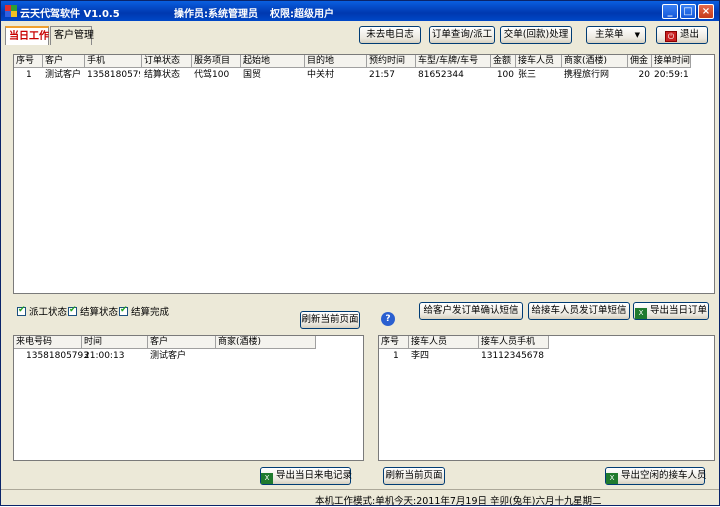  Describe the element at coordinates (462, 35) in the screenshot. I see `order-query-button: 订单查询/派工` at that location.